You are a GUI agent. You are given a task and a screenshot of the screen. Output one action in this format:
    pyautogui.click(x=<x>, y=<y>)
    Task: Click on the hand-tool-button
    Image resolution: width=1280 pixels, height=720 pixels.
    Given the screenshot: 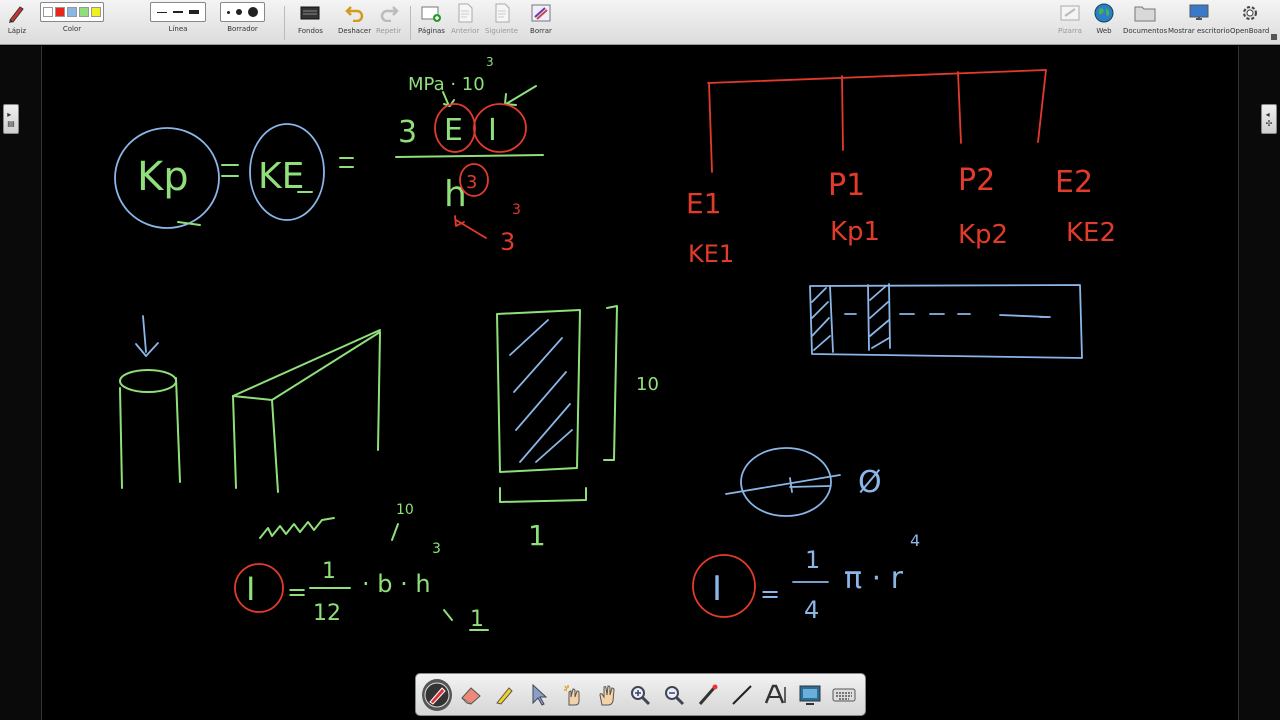 What is the action you would take?
    pyautogui.click(x=607, y=695)
    